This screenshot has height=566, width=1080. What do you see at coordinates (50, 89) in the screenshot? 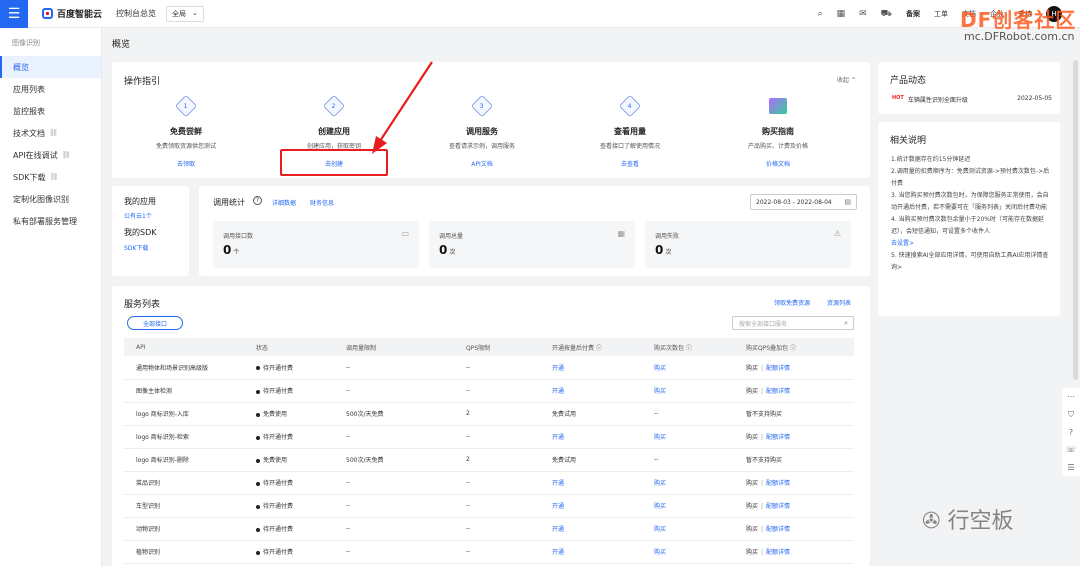
I see `sidebar-item-app-list: 应用列表` at bounding box center [50, 89].